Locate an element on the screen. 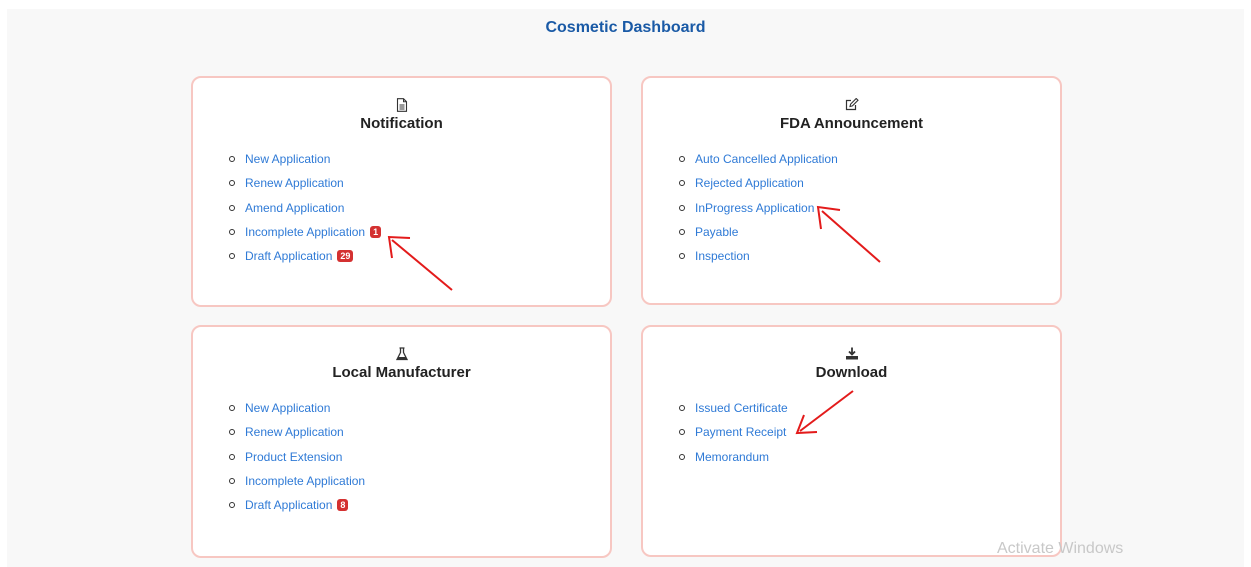  link-amend-application: Amend Application is located at coordinates (305, 213).